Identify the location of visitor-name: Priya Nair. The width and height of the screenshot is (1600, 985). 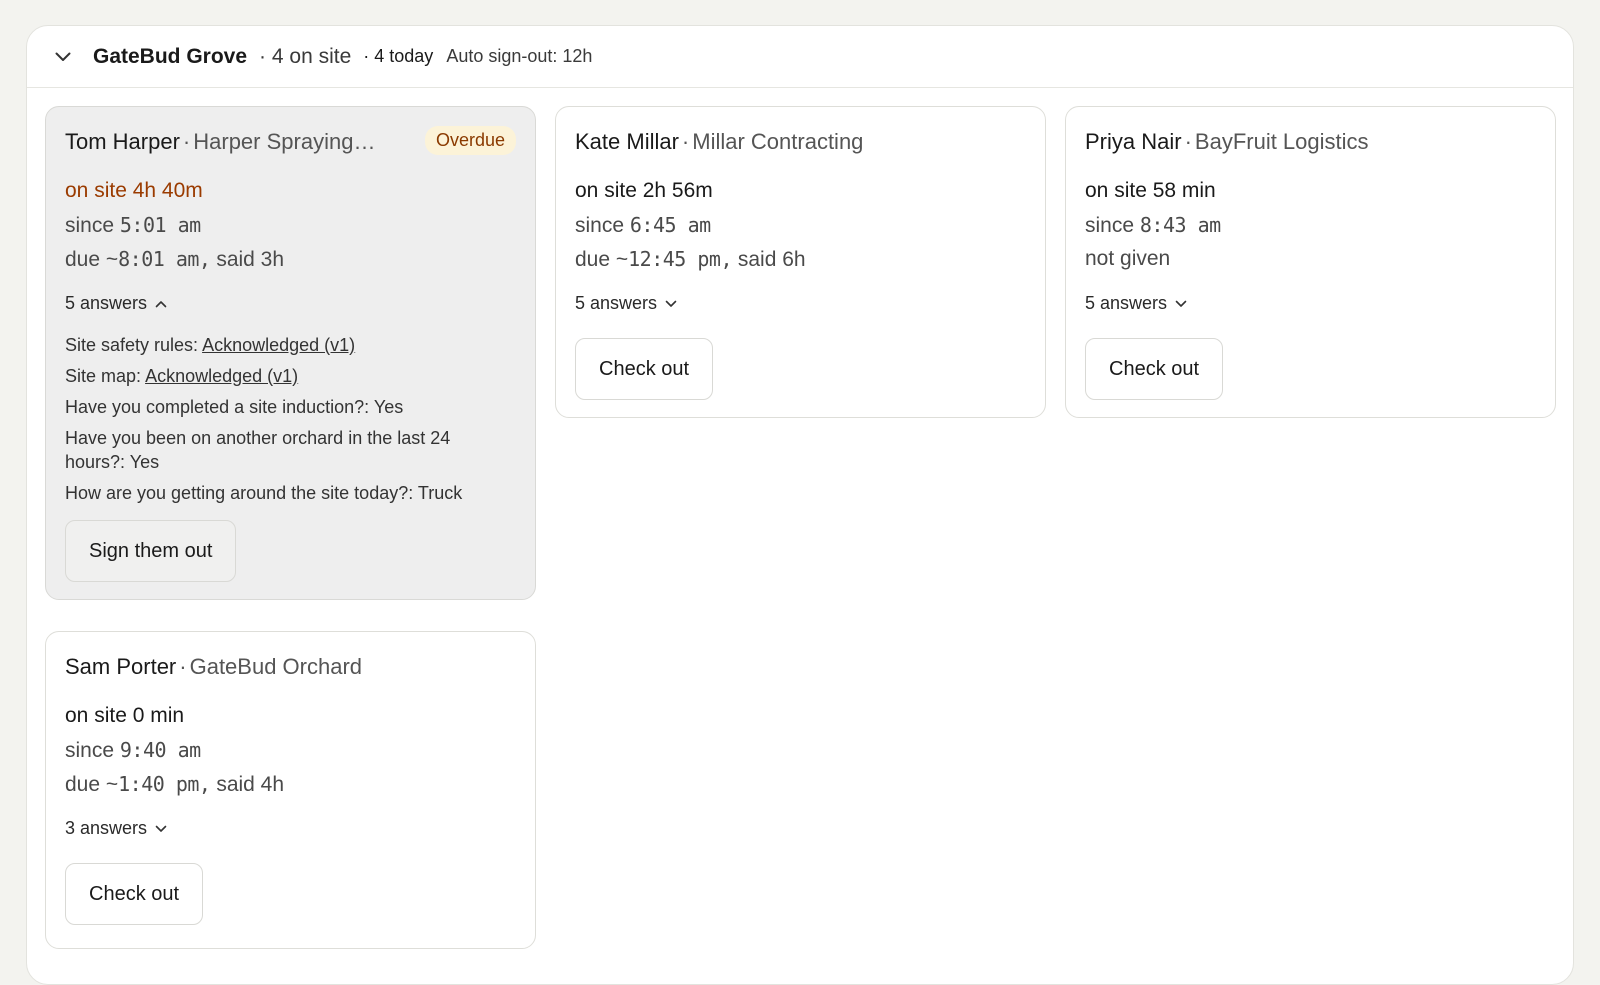
(1133, 141).